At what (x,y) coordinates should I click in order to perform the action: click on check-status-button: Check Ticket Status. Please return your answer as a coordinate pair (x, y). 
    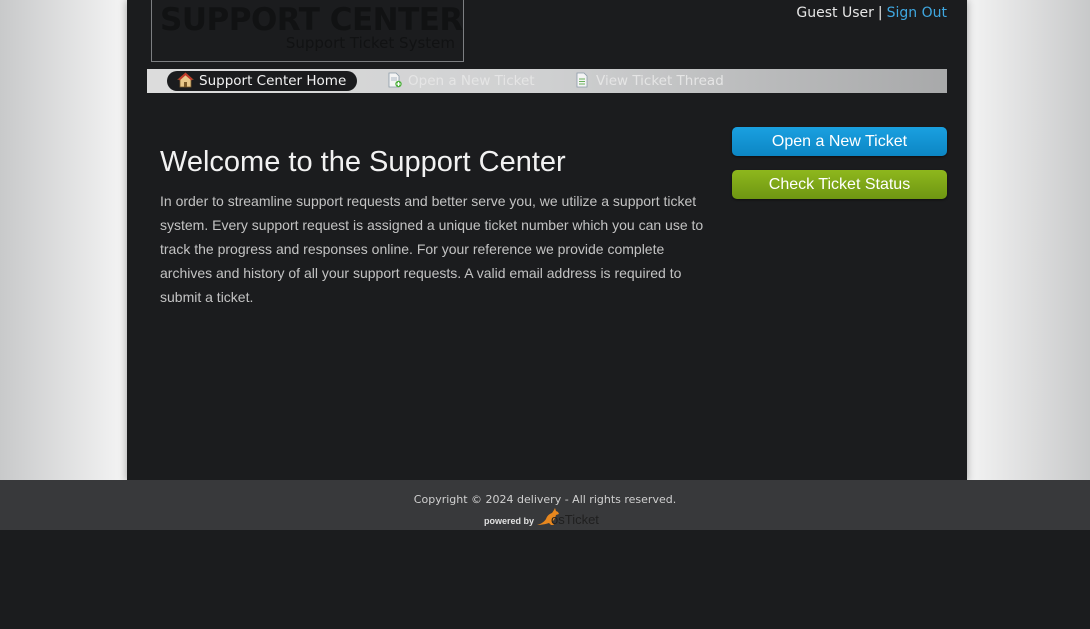
    Looking at the image, I should click on (839, 184).